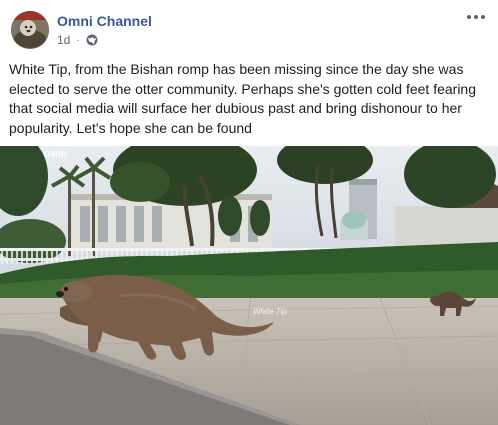 The width and height of the screenshot is (498, 425). What do you see at coordinates (63, 40) in the screenshot?
I see `post-timestamp: 1d` at bounding box center [63, 40].